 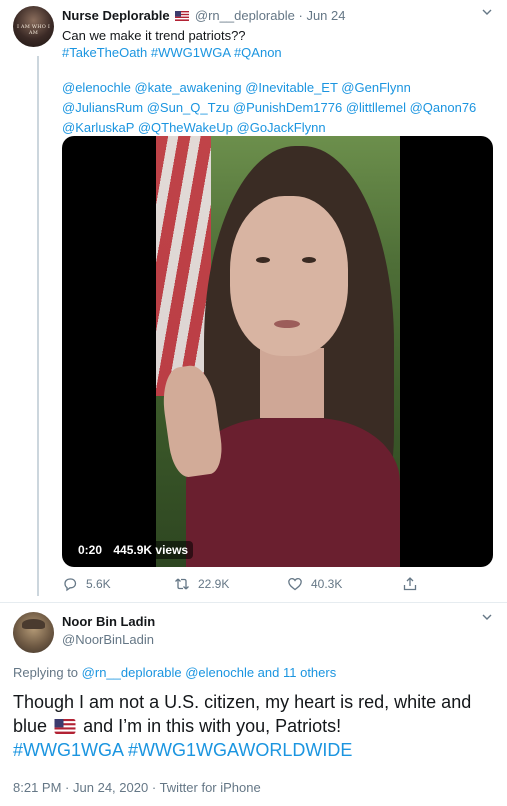 I want to click on reply-icon, so click(x=70, y=585).